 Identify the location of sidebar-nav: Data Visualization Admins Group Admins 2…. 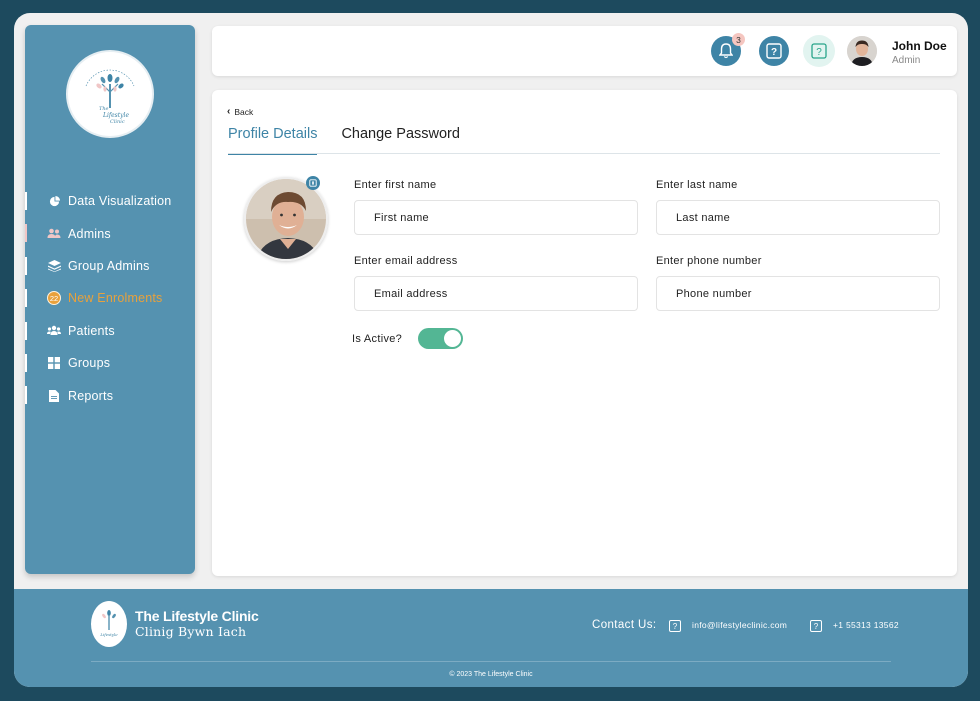
(110, 298).